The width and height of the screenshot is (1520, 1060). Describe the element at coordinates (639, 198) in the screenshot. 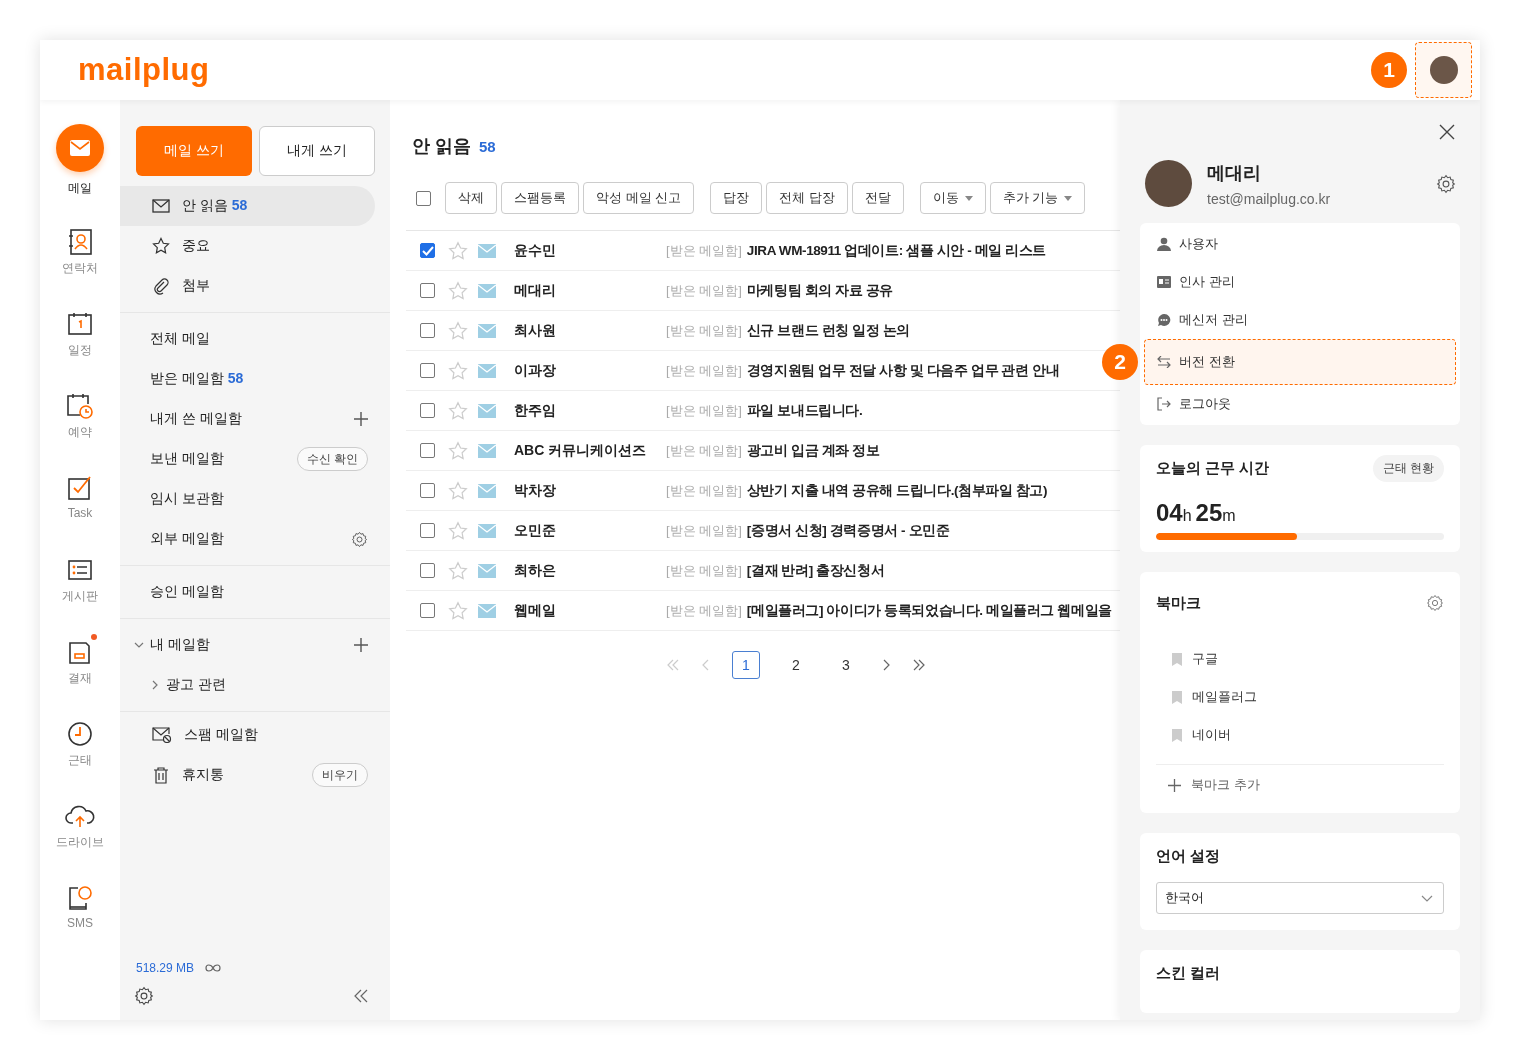

I see `toolbar-button: 악성 메일 신고` at that location.